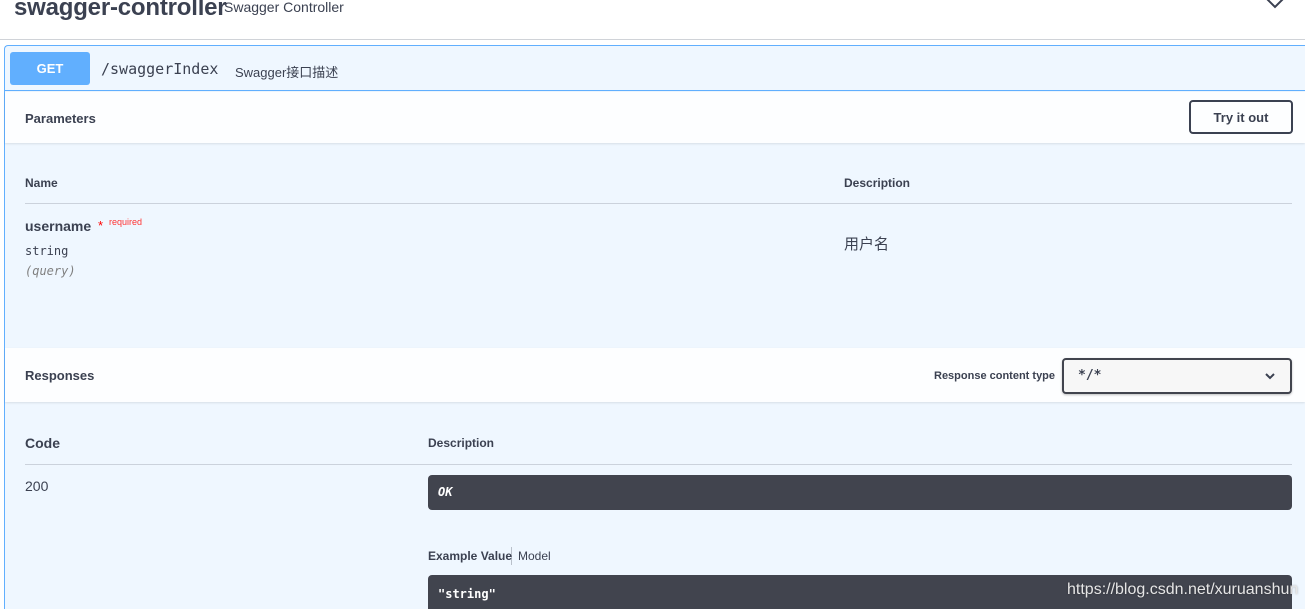  What do you see at coordinates (658, 203) in the screenshot?
I see `param-header-divider` at bounding box center [658, 203].